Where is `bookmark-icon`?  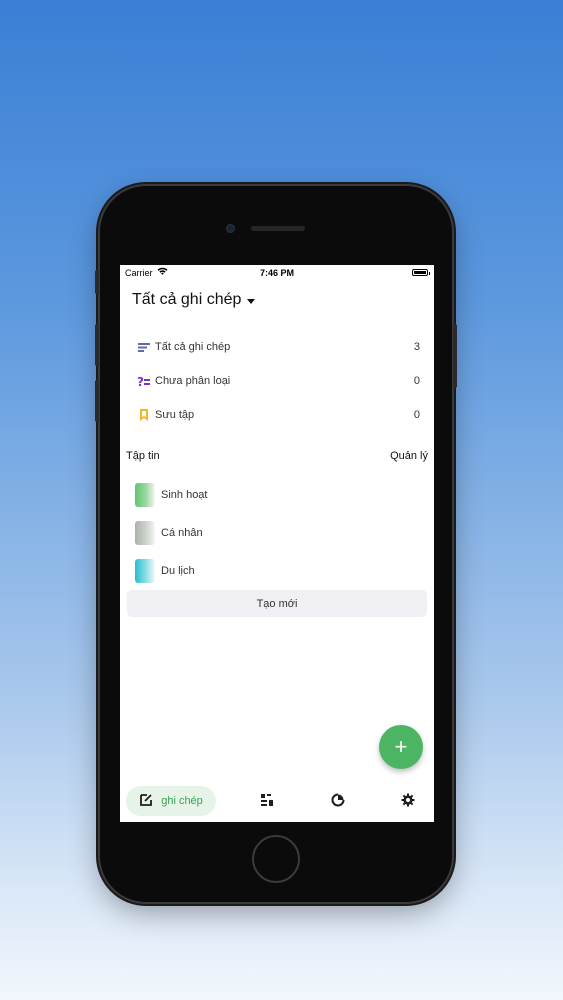 bookmark-icon is located at coordinates (144, 415).